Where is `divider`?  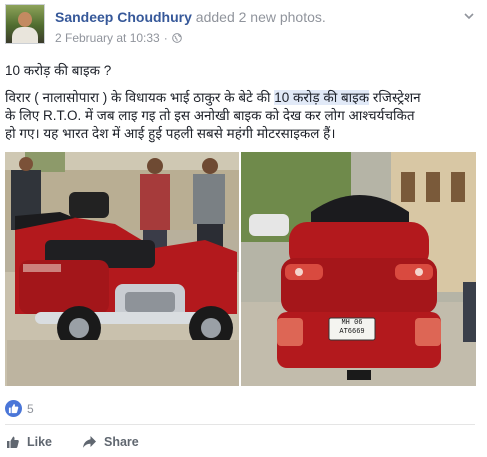
divider is located at coordinates (240, 424).